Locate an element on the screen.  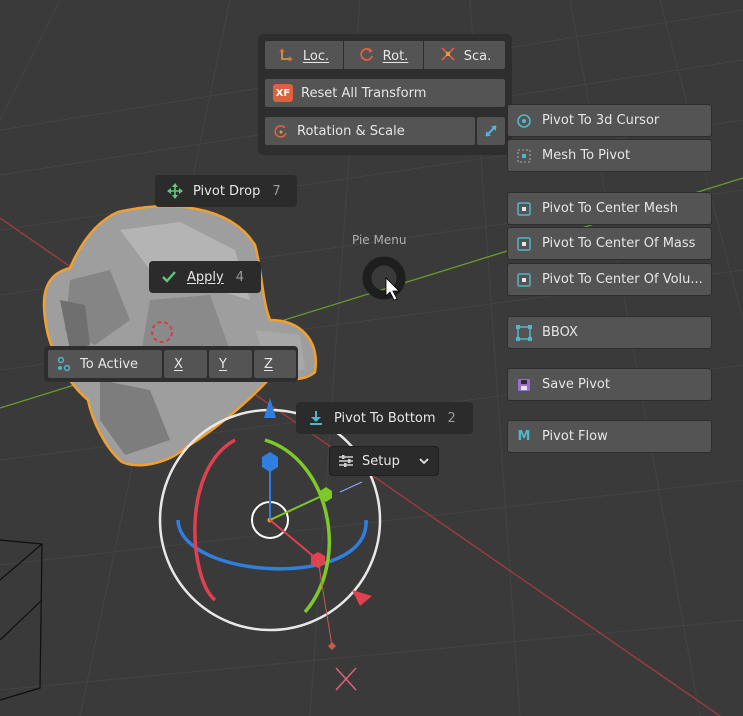
pivot-flow-button: M Pivot Flow is located at coordinates (609, 436).